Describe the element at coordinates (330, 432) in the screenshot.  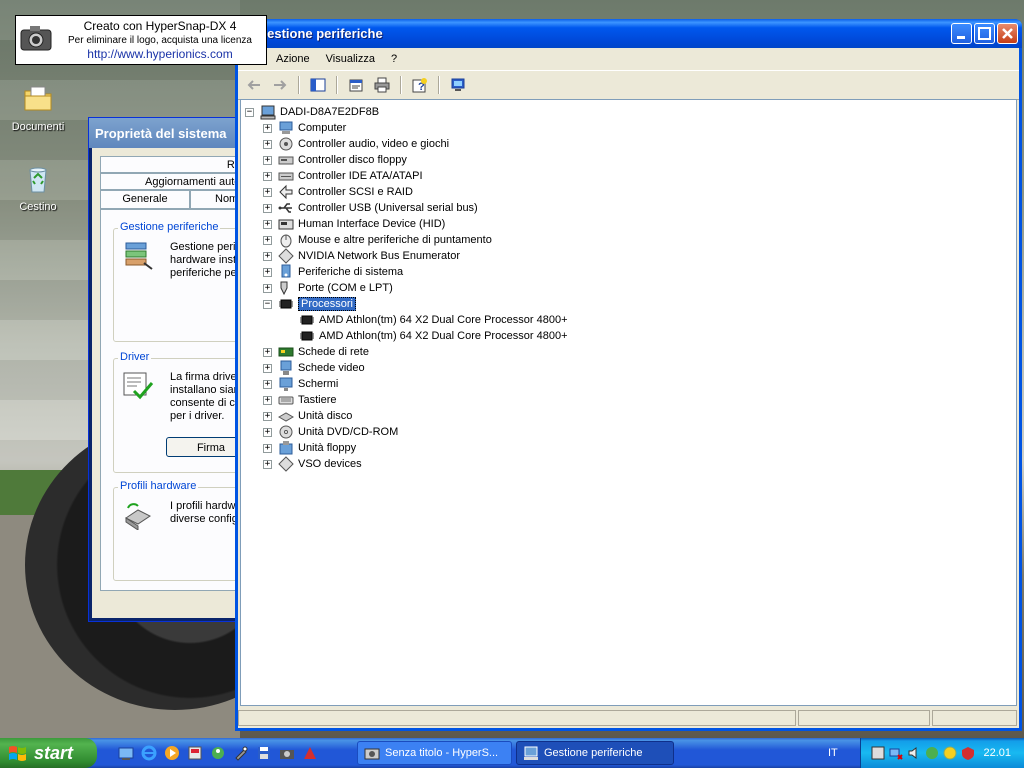
I see `tree-node: + Unità DVD/CD-ROM` at that location.